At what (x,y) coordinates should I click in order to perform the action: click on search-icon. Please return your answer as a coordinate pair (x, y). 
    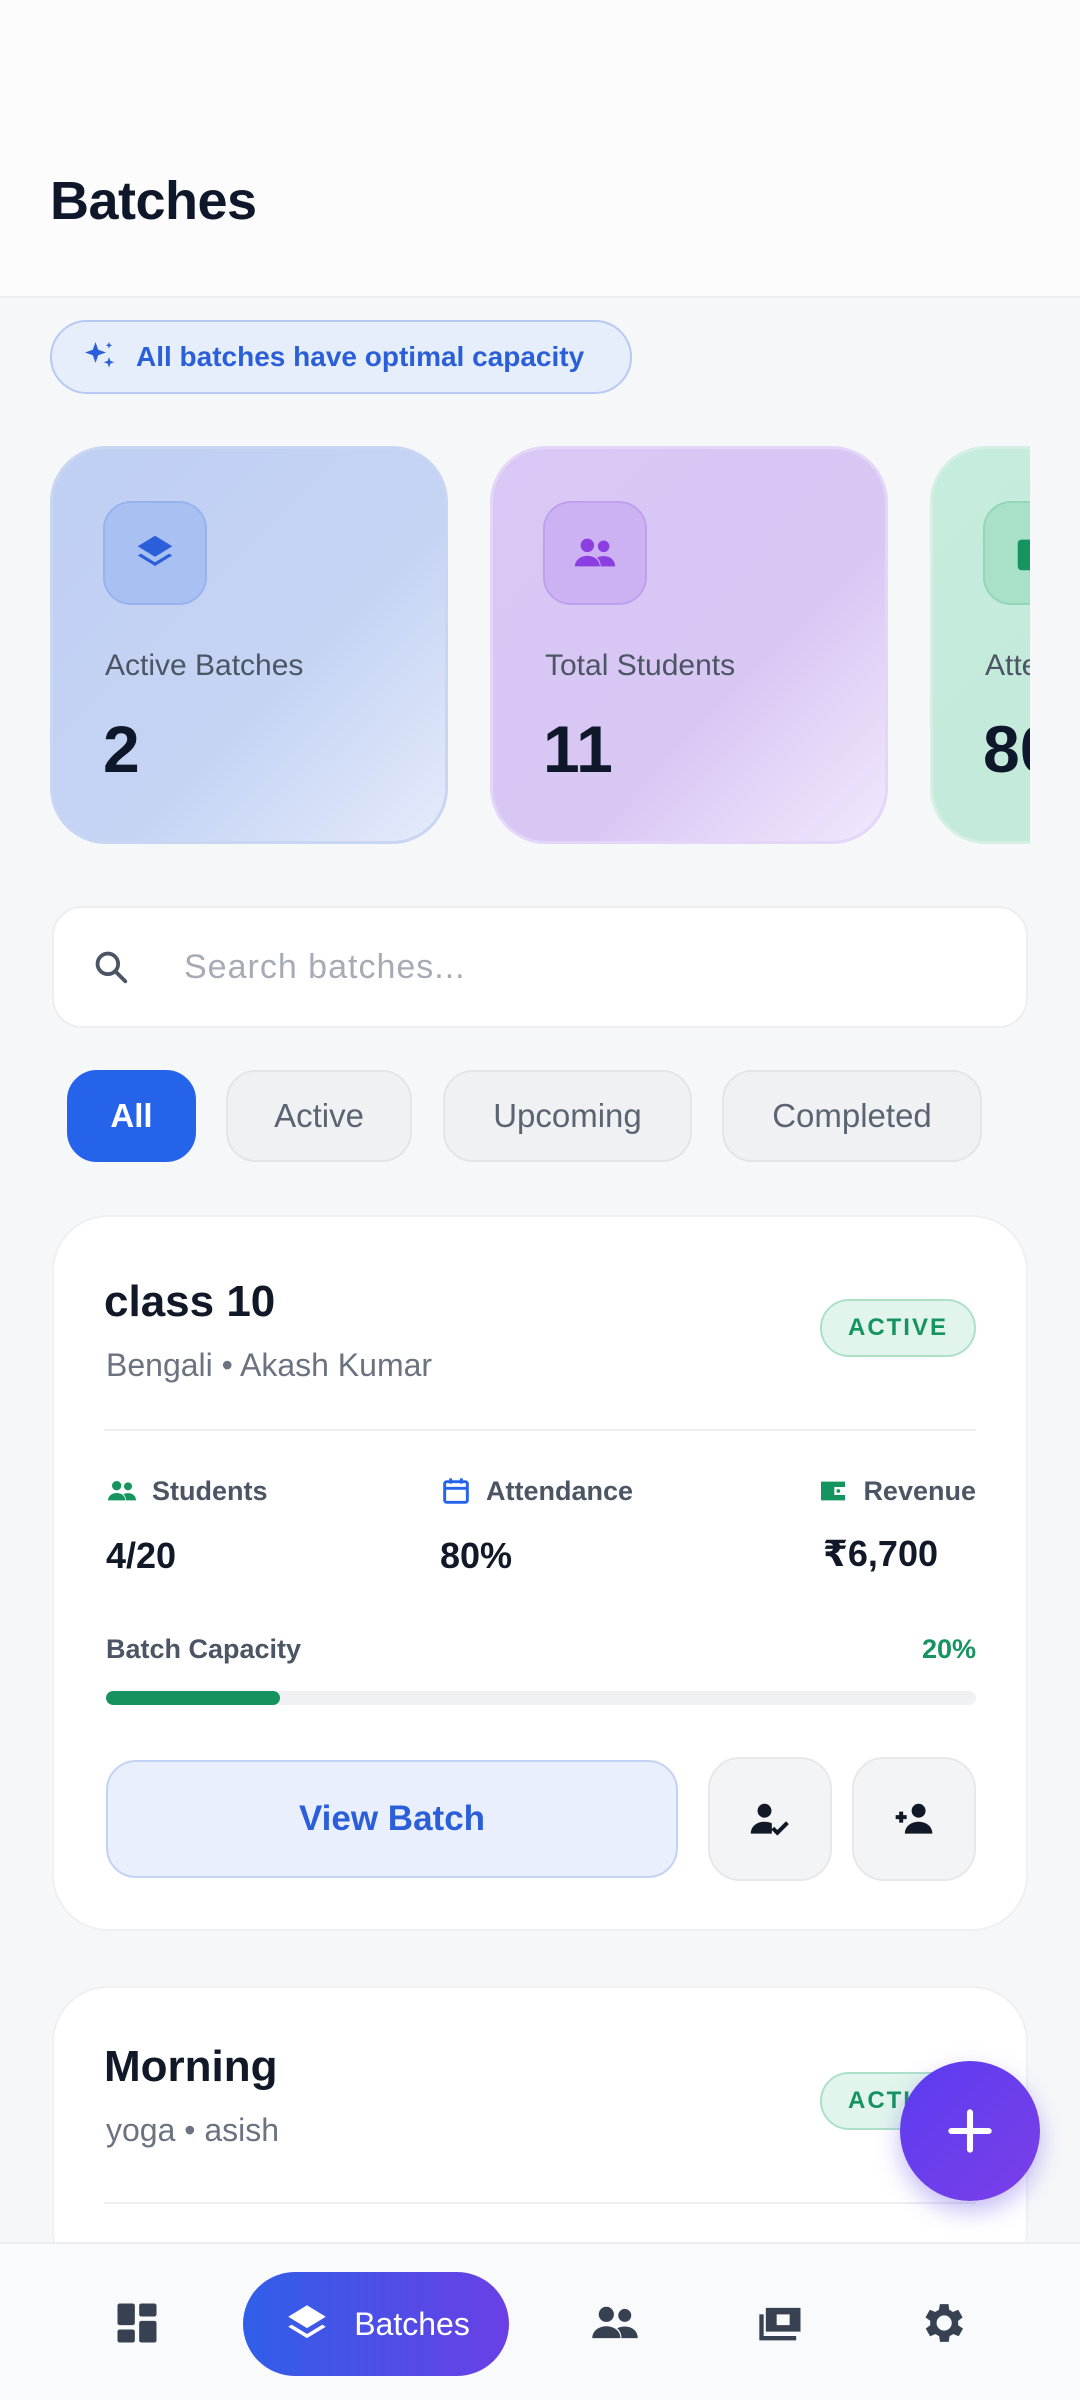
    Looking at the image, I should click on (111, 967).